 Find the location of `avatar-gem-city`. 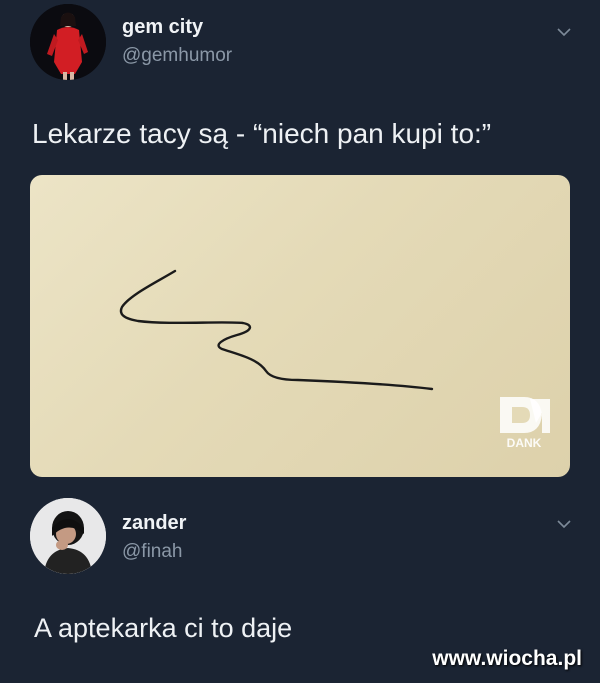

avatar-gem-city is located at coordinates (68, 42).